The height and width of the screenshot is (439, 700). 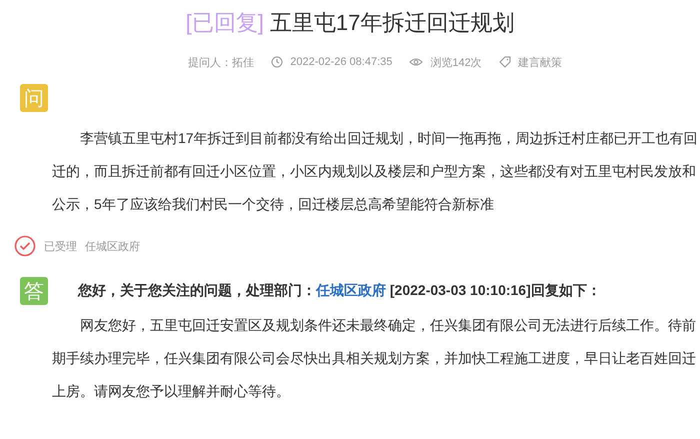 What do you see at coordinates (225, 25) in the screenshot?
I see `status-tag: [已回复]` at bounding box center [225, 25].